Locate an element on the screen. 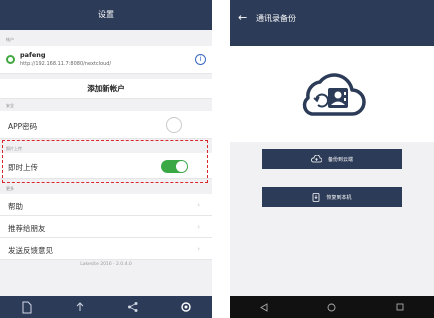 The height and width of the screenshot is (318, 434). account-url: http://192.168.11.7:8080/nextcloud/ is located at coordinates (66, 64).